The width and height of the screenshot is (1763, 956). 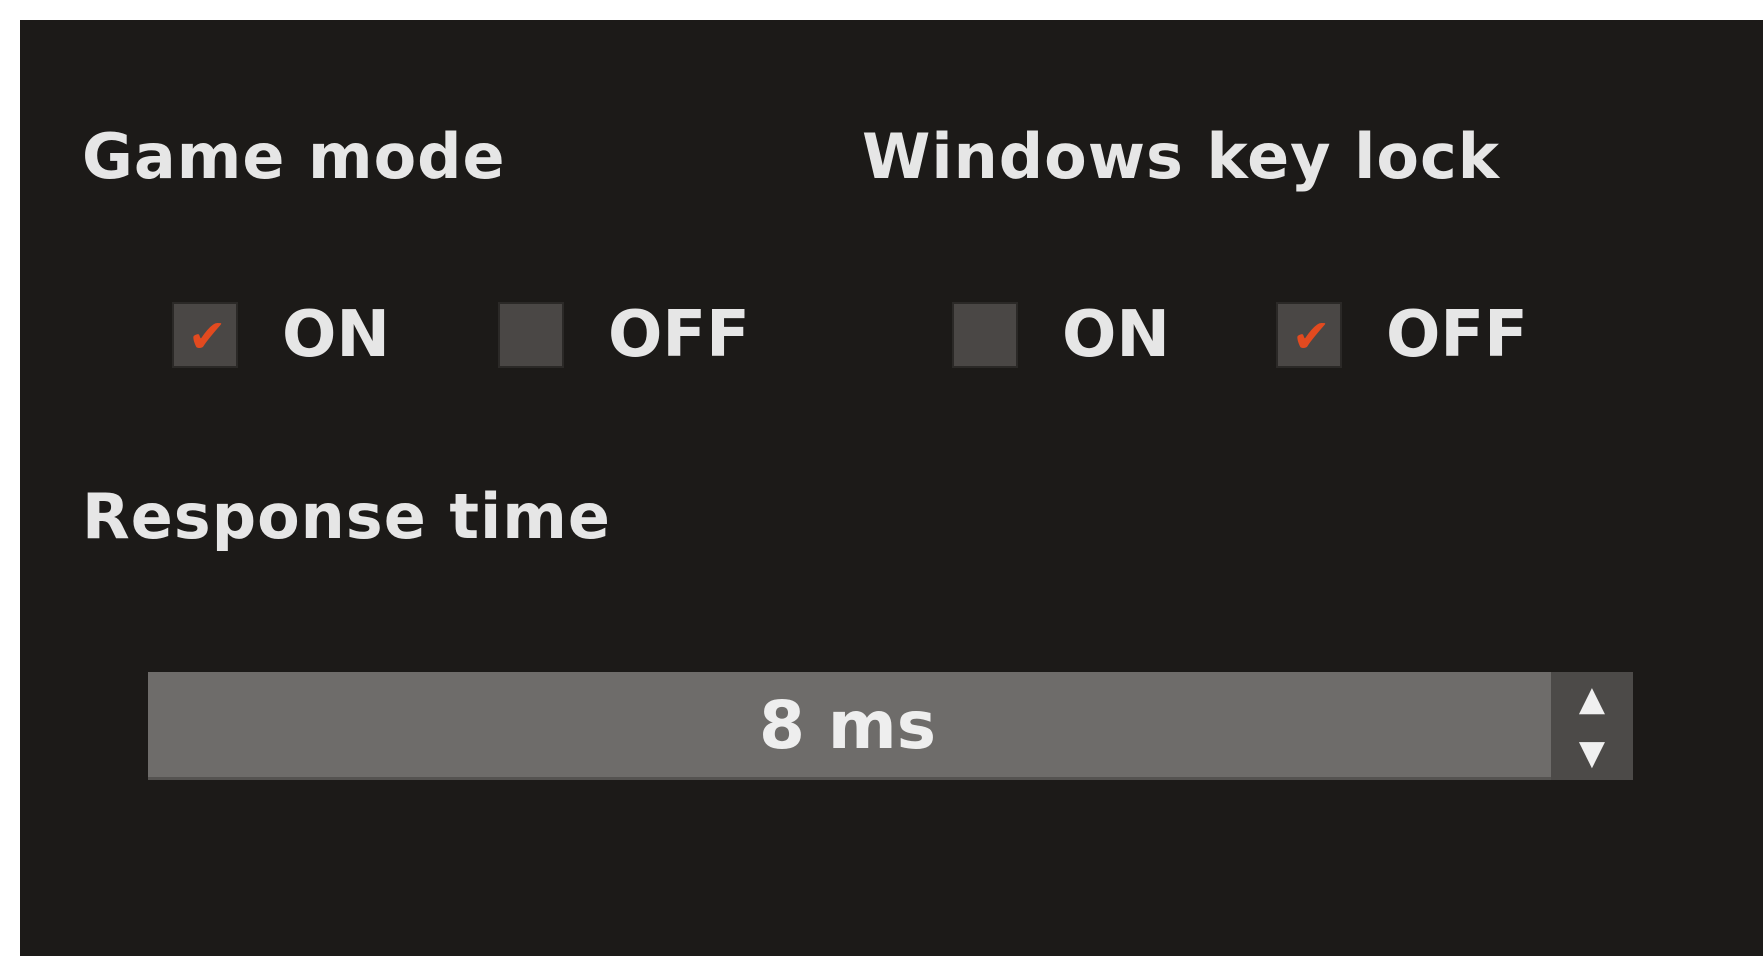 I want to click on windows-key-lock-title: Windows key lock, so click(x=1181, y=156).